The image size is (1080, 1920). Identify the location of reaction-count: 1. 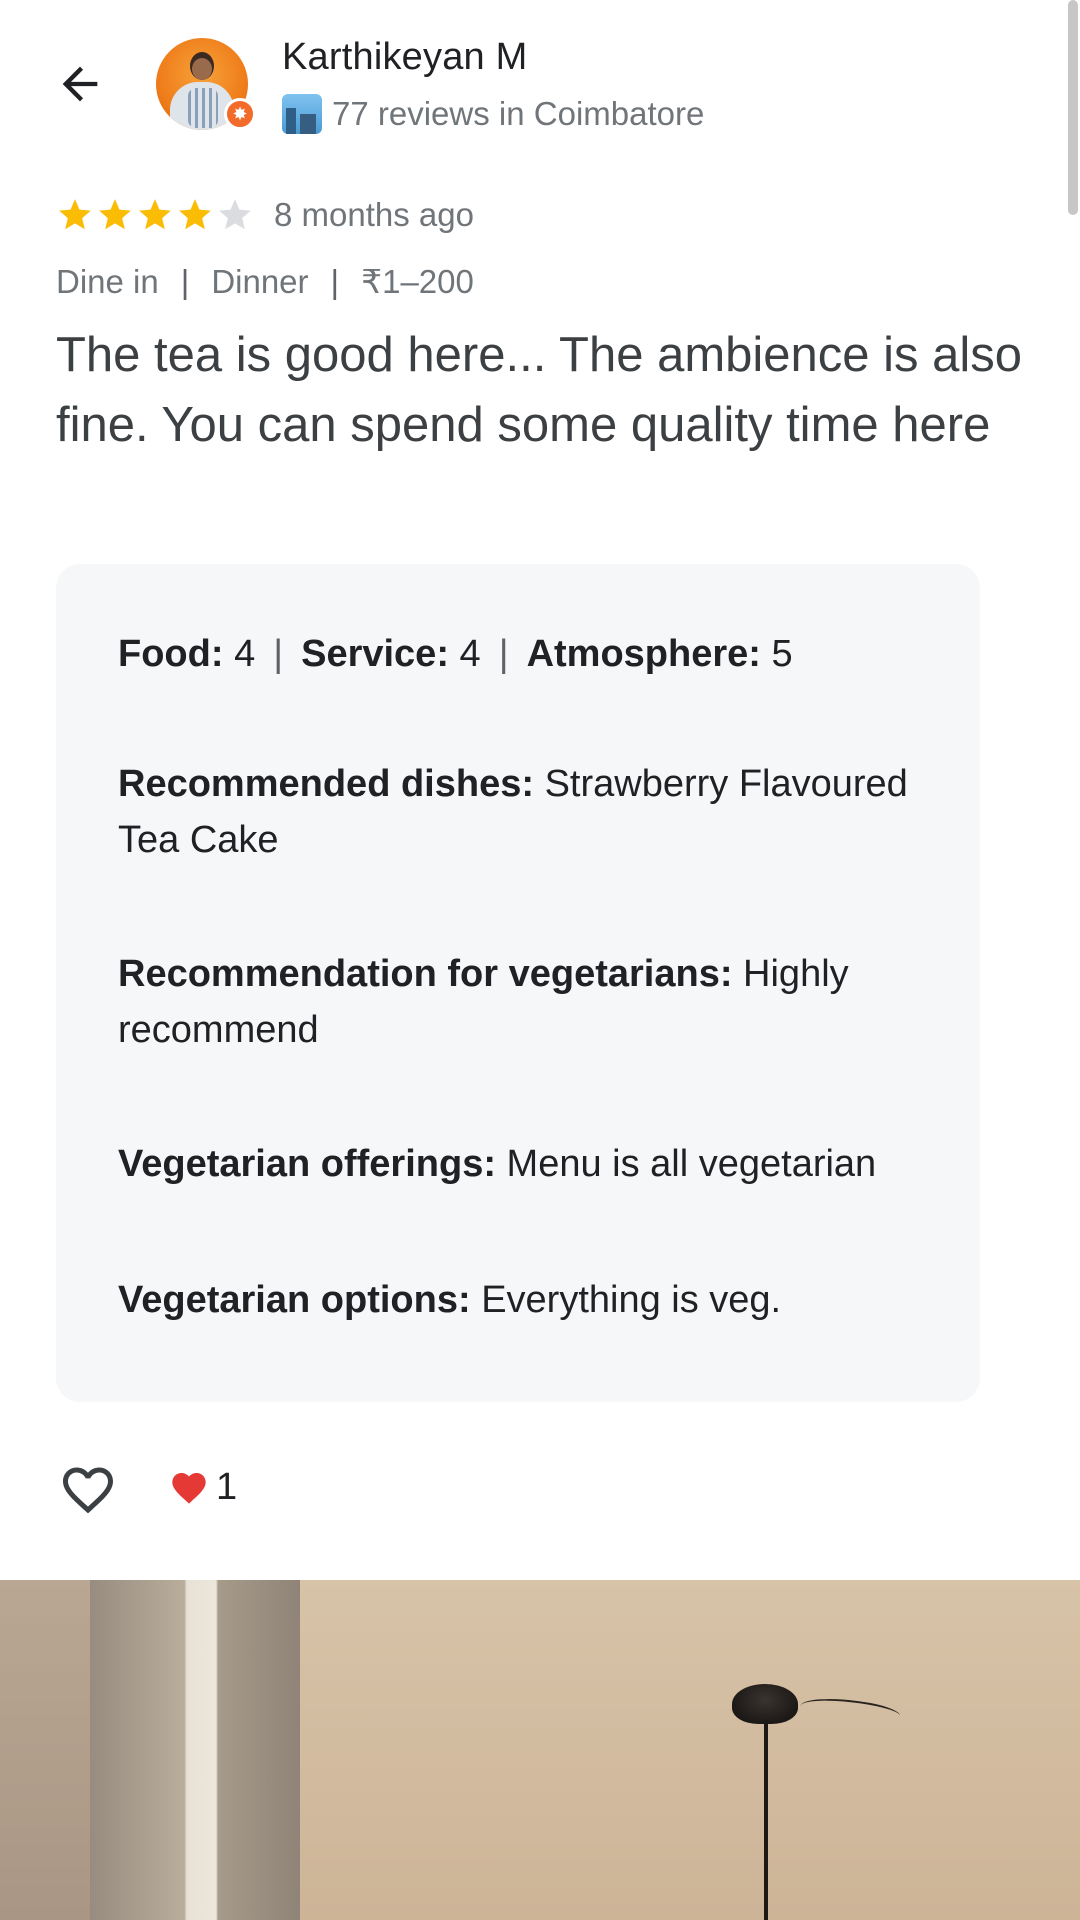
(227, 1487).